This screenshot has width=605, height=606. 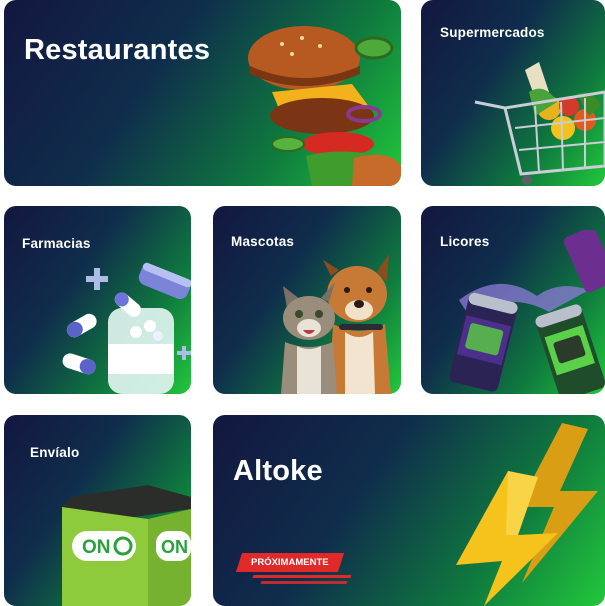 I want to click on bag-brand-text-side: ON, so click(x=174, y=547).